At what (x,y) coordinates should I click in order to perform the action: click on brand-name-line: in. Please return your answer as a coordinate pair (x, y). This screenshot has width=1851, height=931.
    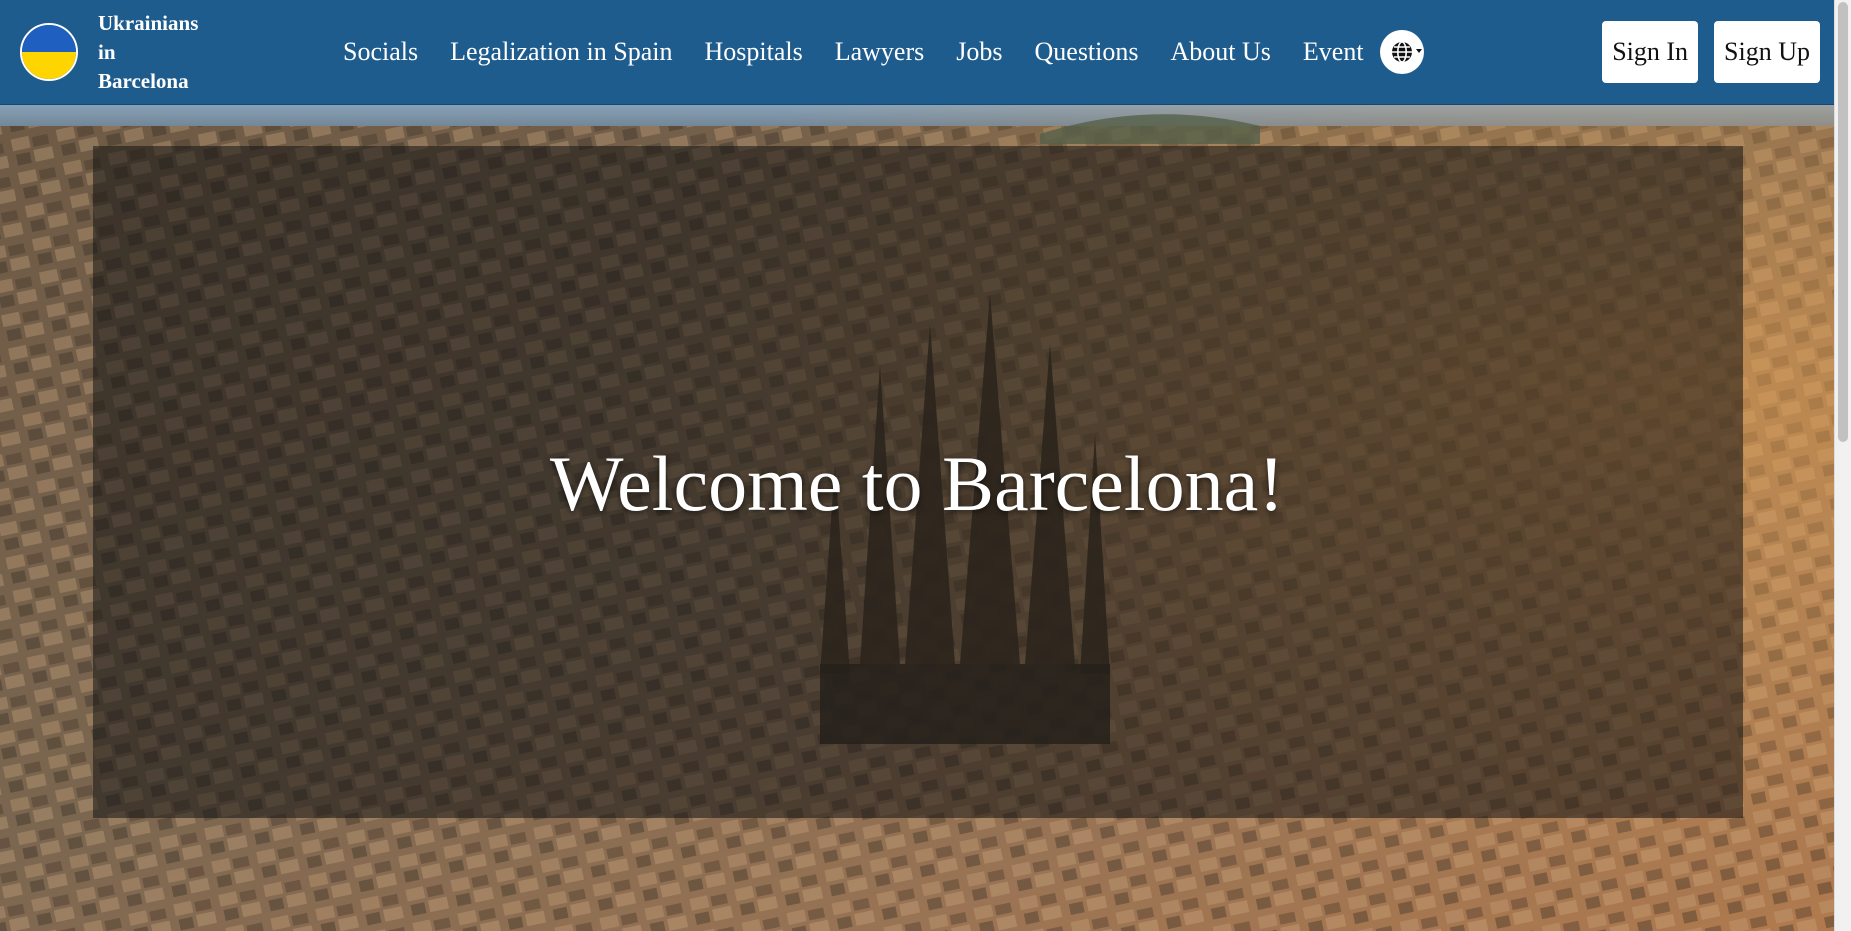
    Looking at the image, I should click on (107, 51).